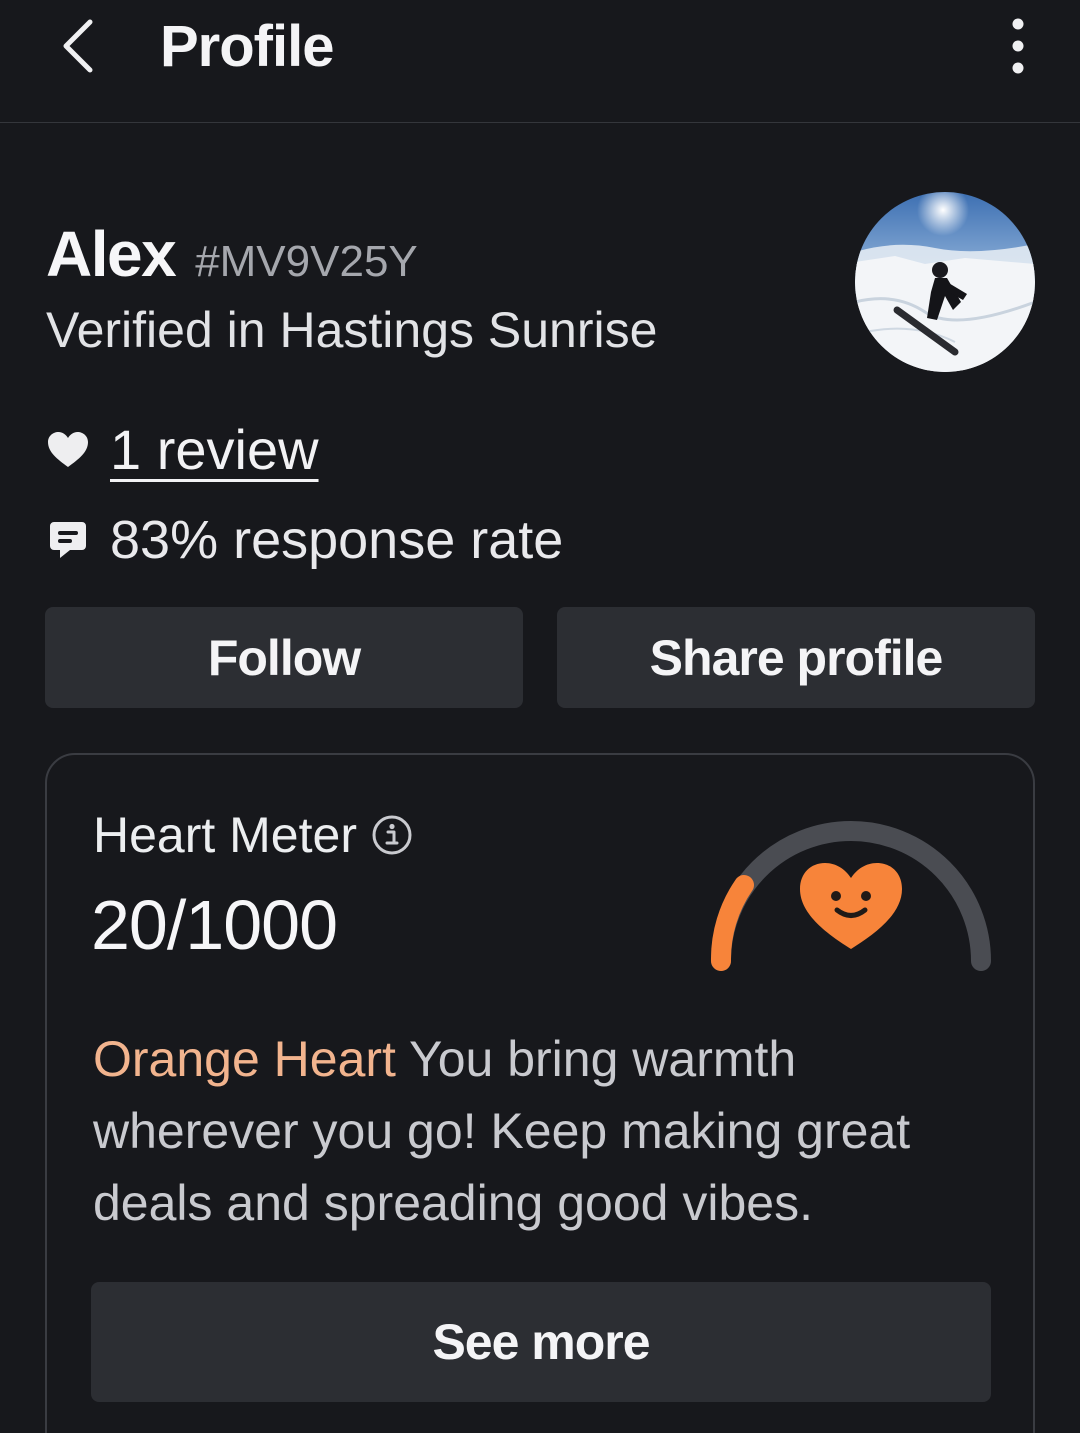  What do you see at coordinates (244, 1059) in the screenshot?
I see `heart-level-name: Orange Heart` at bounding box center [244, 1059].